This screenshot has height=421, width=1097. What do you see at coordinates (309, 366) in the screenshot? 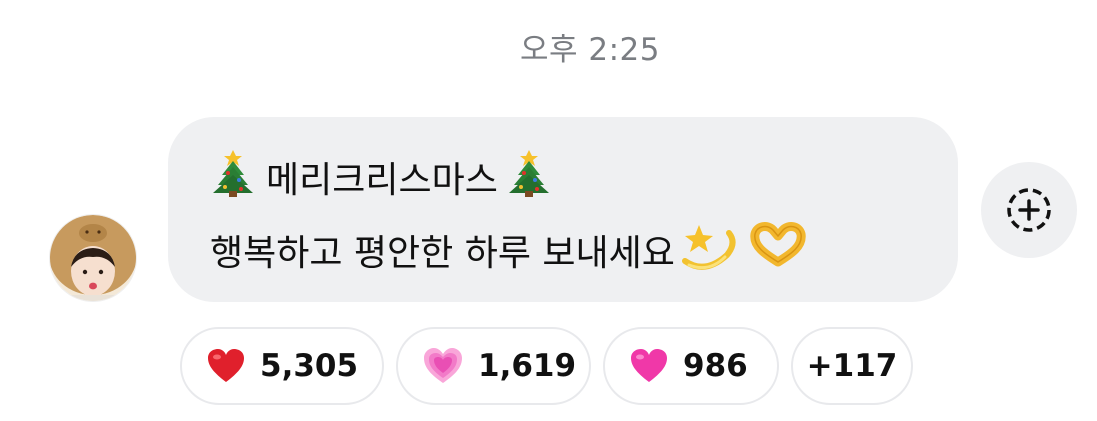
I see `reaction-count: 5,305` at bounding box center [309, 366].